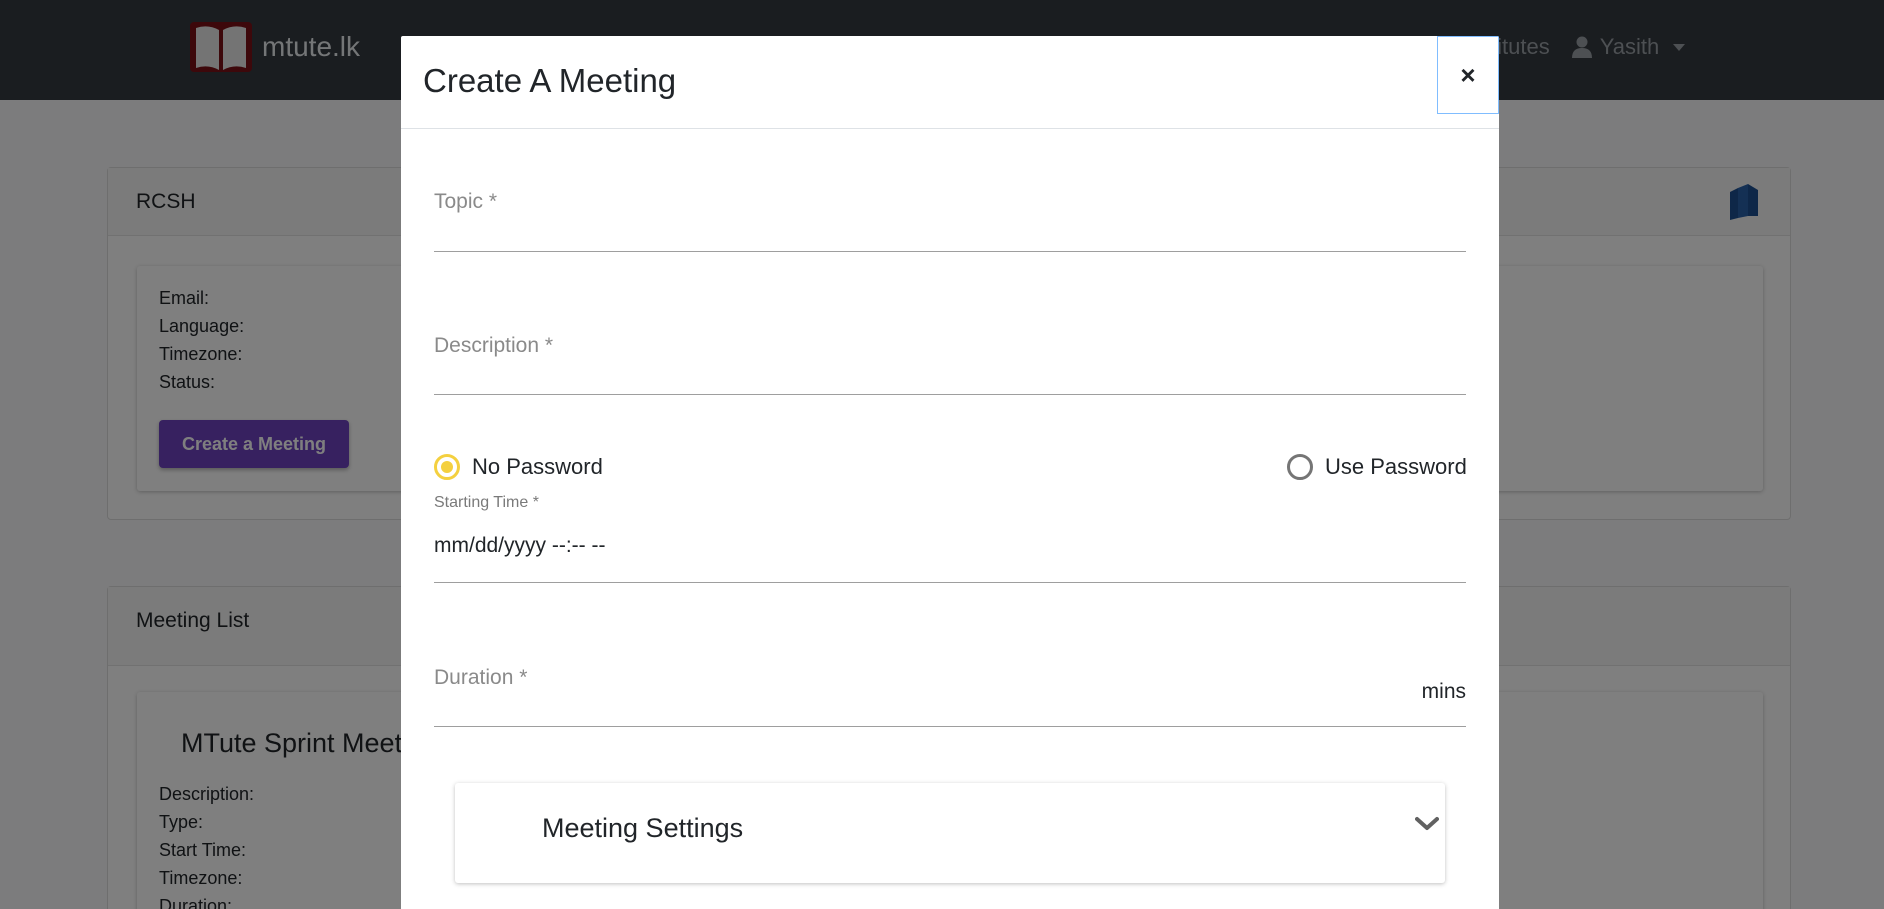  Describe the element at coordinates (950, 82) in the screenshot. I see `modal-header: Create A Meeting ×` at that location.